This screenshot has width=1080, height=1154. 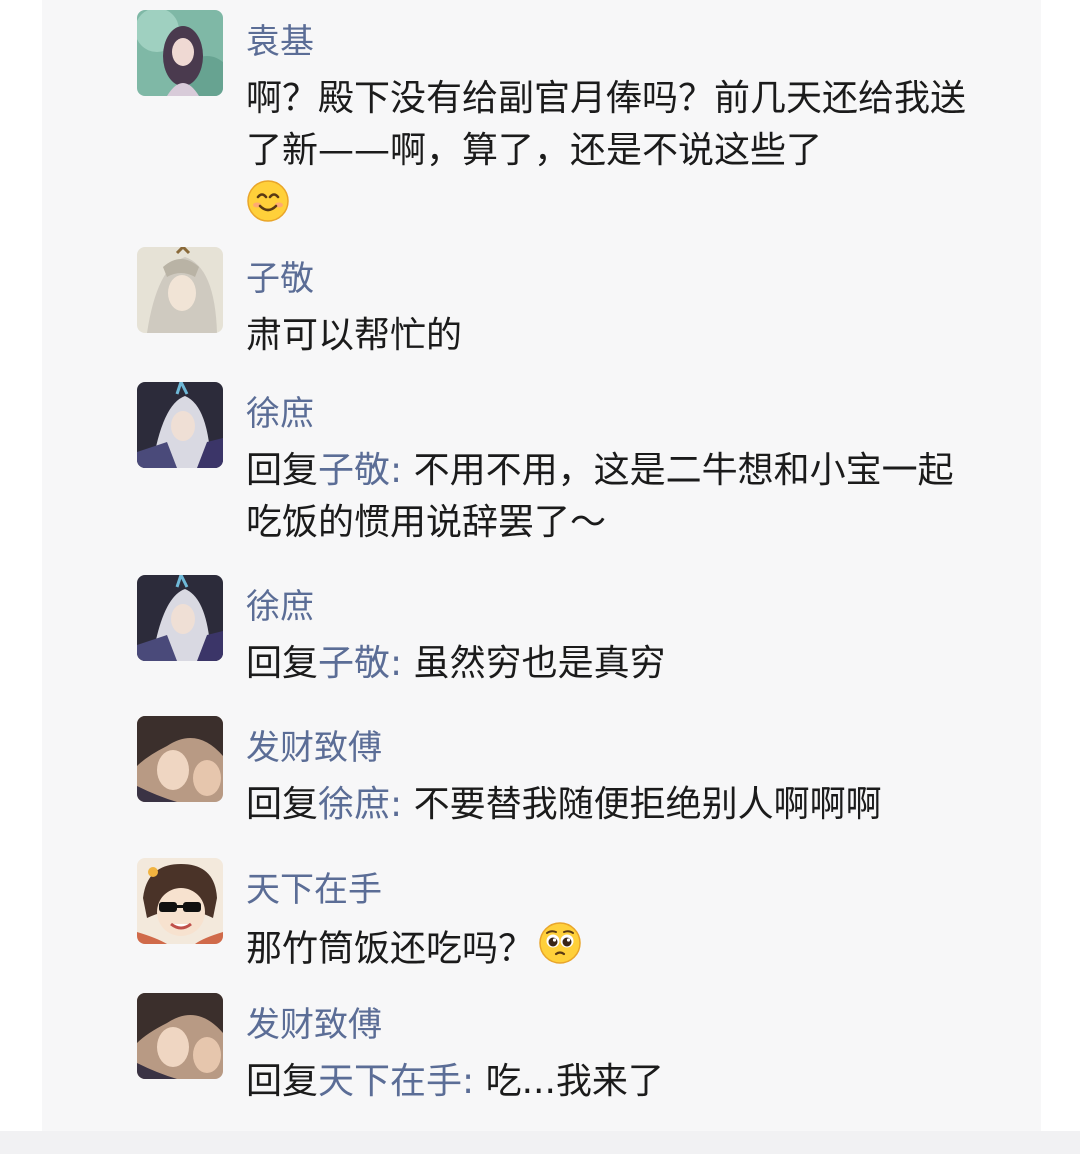 I want to click on comment-text: 回复子敬: 虽然穷也是真穷, so click(x=606, y=664).